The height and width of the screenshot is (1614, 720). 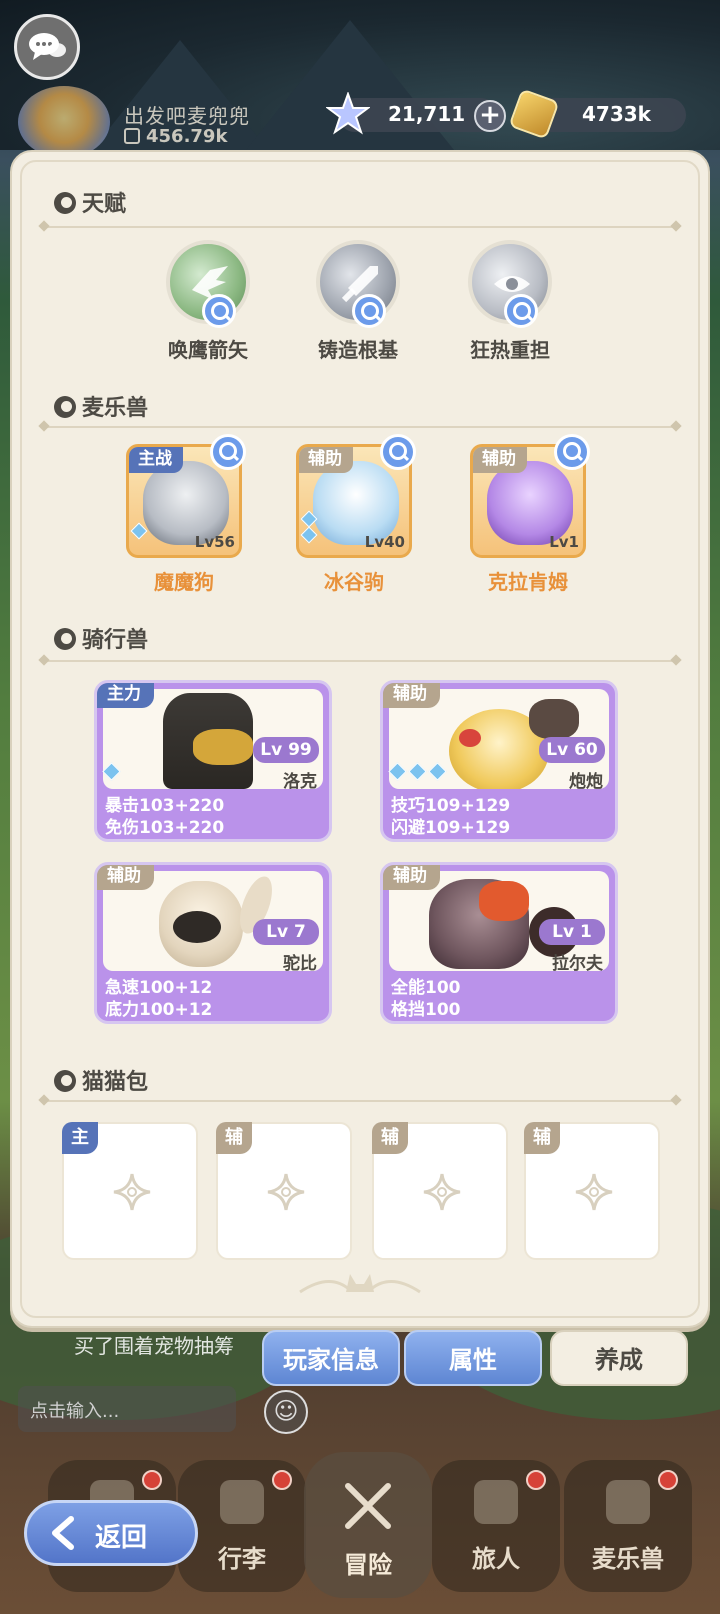 I want to click on mount-level: Lv 60, so click(x=572, y=750).